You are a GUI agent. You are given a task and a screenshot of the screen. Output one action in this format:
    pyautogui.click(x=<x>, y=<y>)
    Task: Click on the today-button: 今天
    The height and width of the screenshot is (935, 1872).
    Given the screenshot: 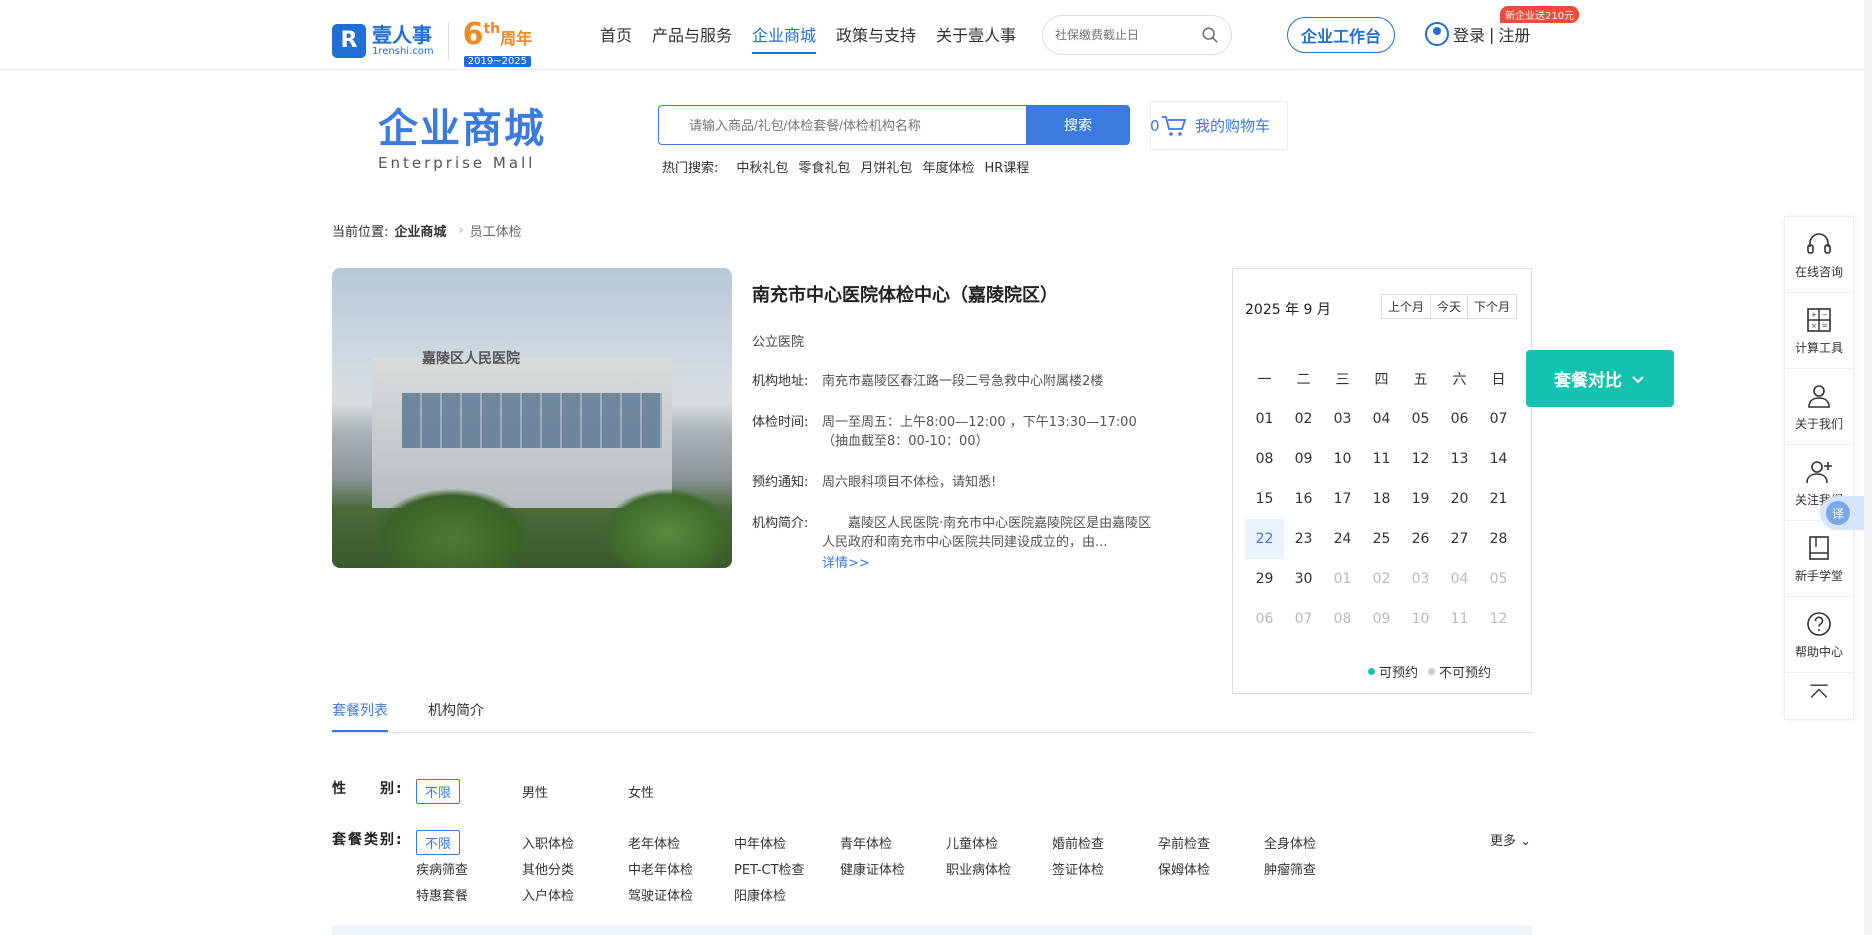 What is the action you would take?
    pyautogui.click(x=1449, y=306)
    